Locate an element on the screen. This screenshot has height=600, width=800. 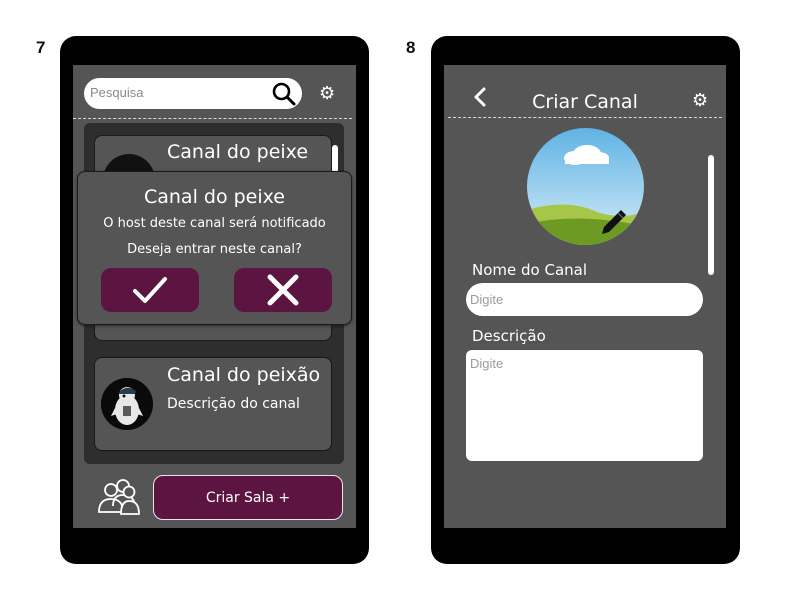
description-label: Descrição is located at coordinates (509, 336).